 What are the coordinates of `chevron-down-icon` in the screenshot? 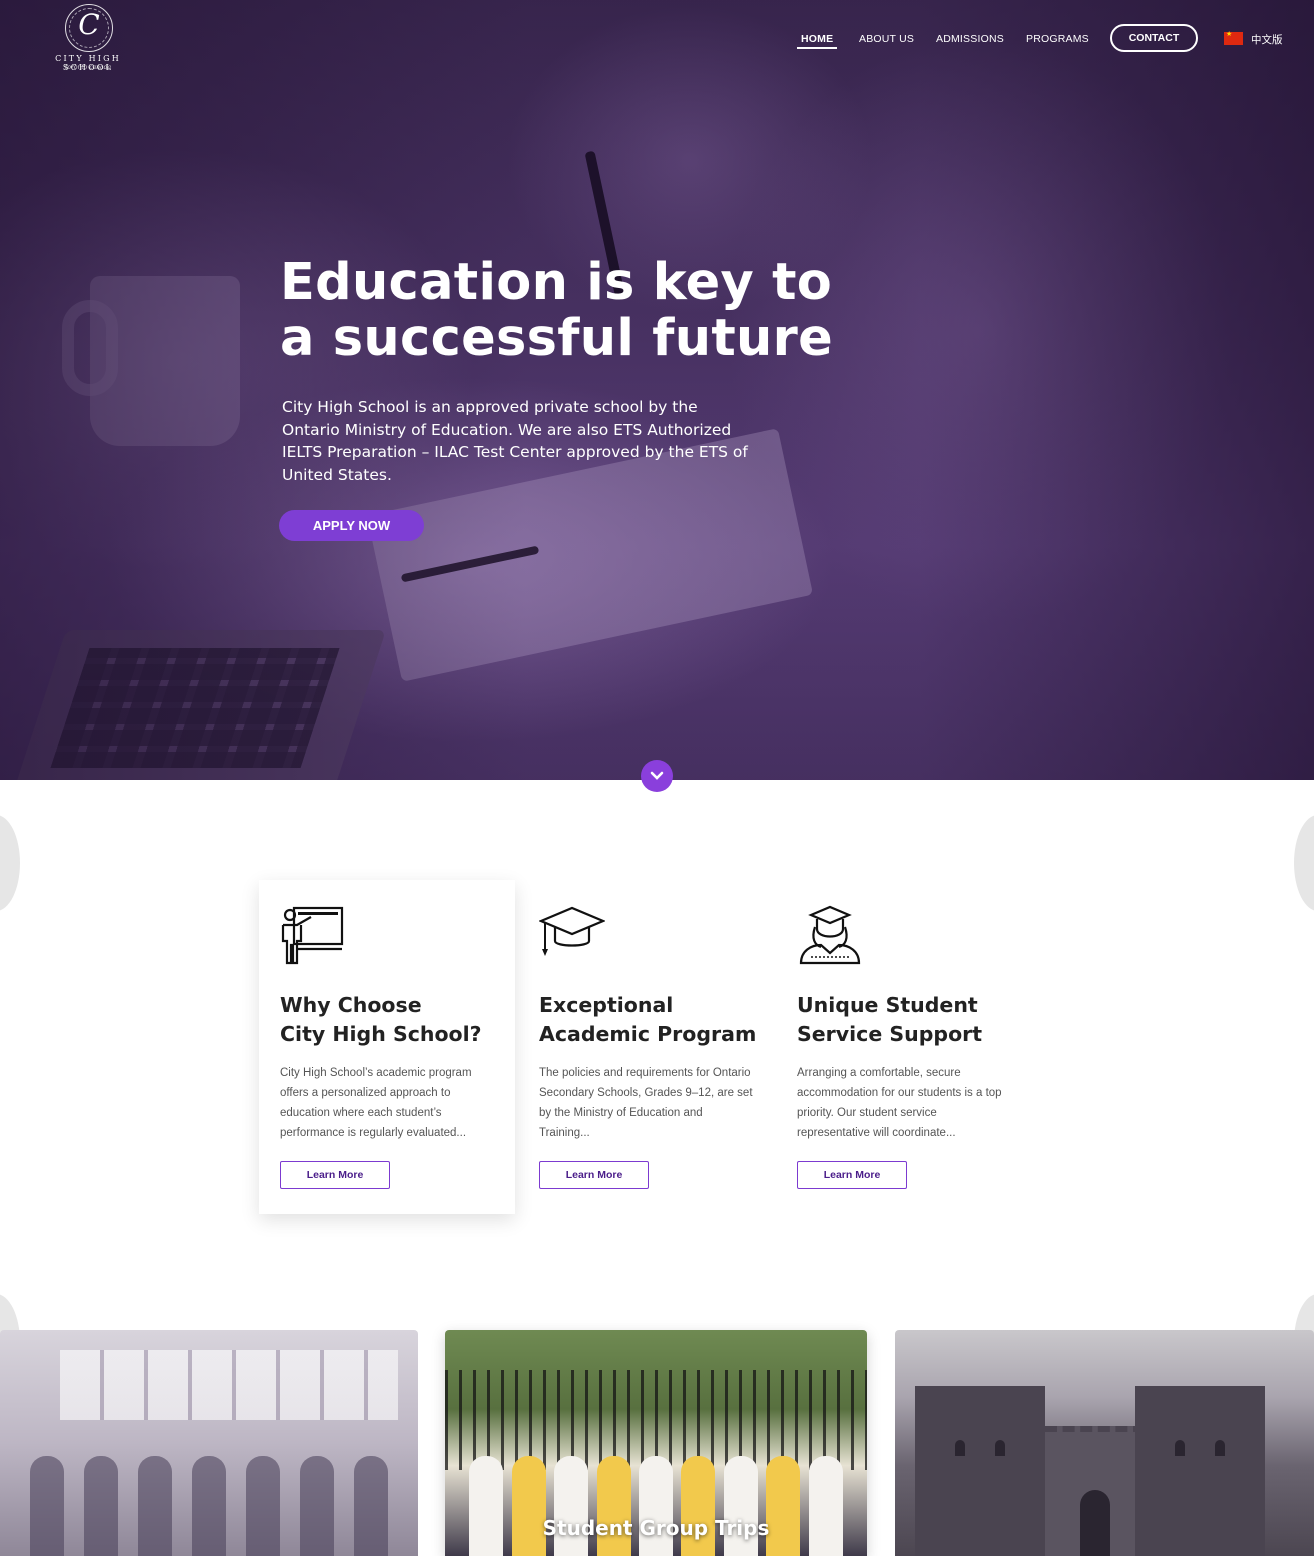 It's located at (657, 775).